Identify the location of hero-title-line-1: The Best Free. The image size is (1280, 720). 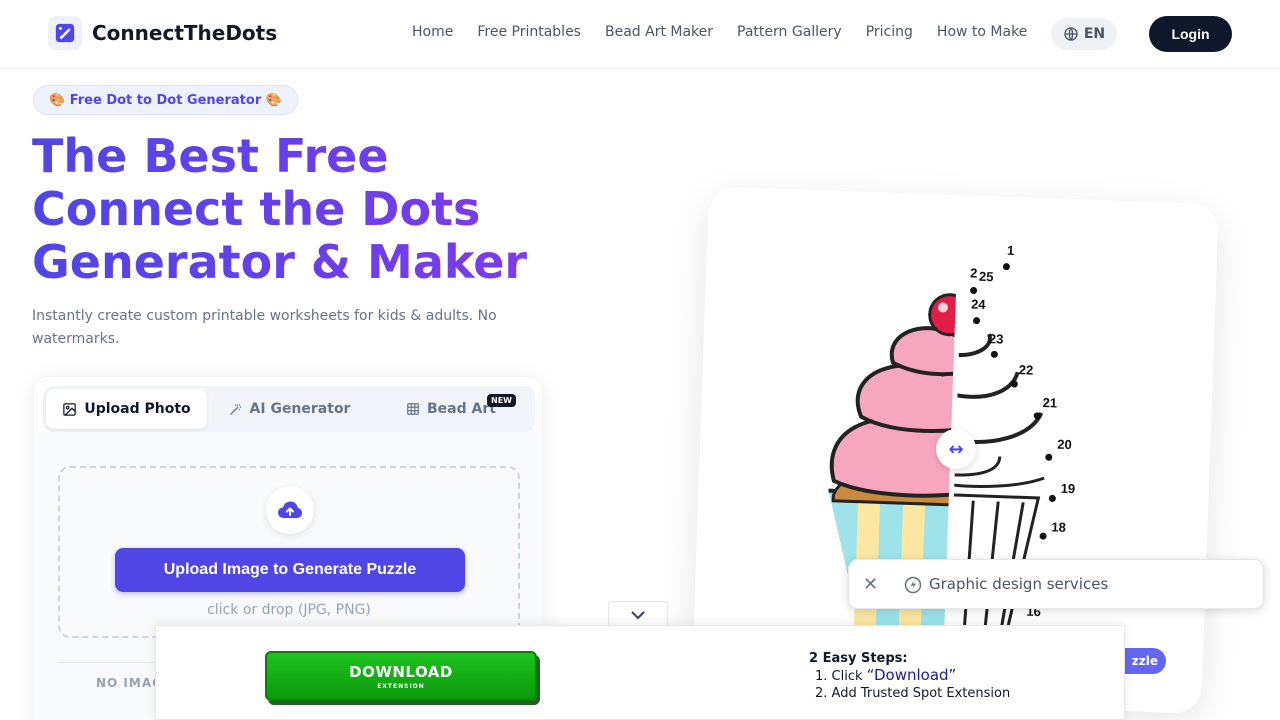
(210, 156).